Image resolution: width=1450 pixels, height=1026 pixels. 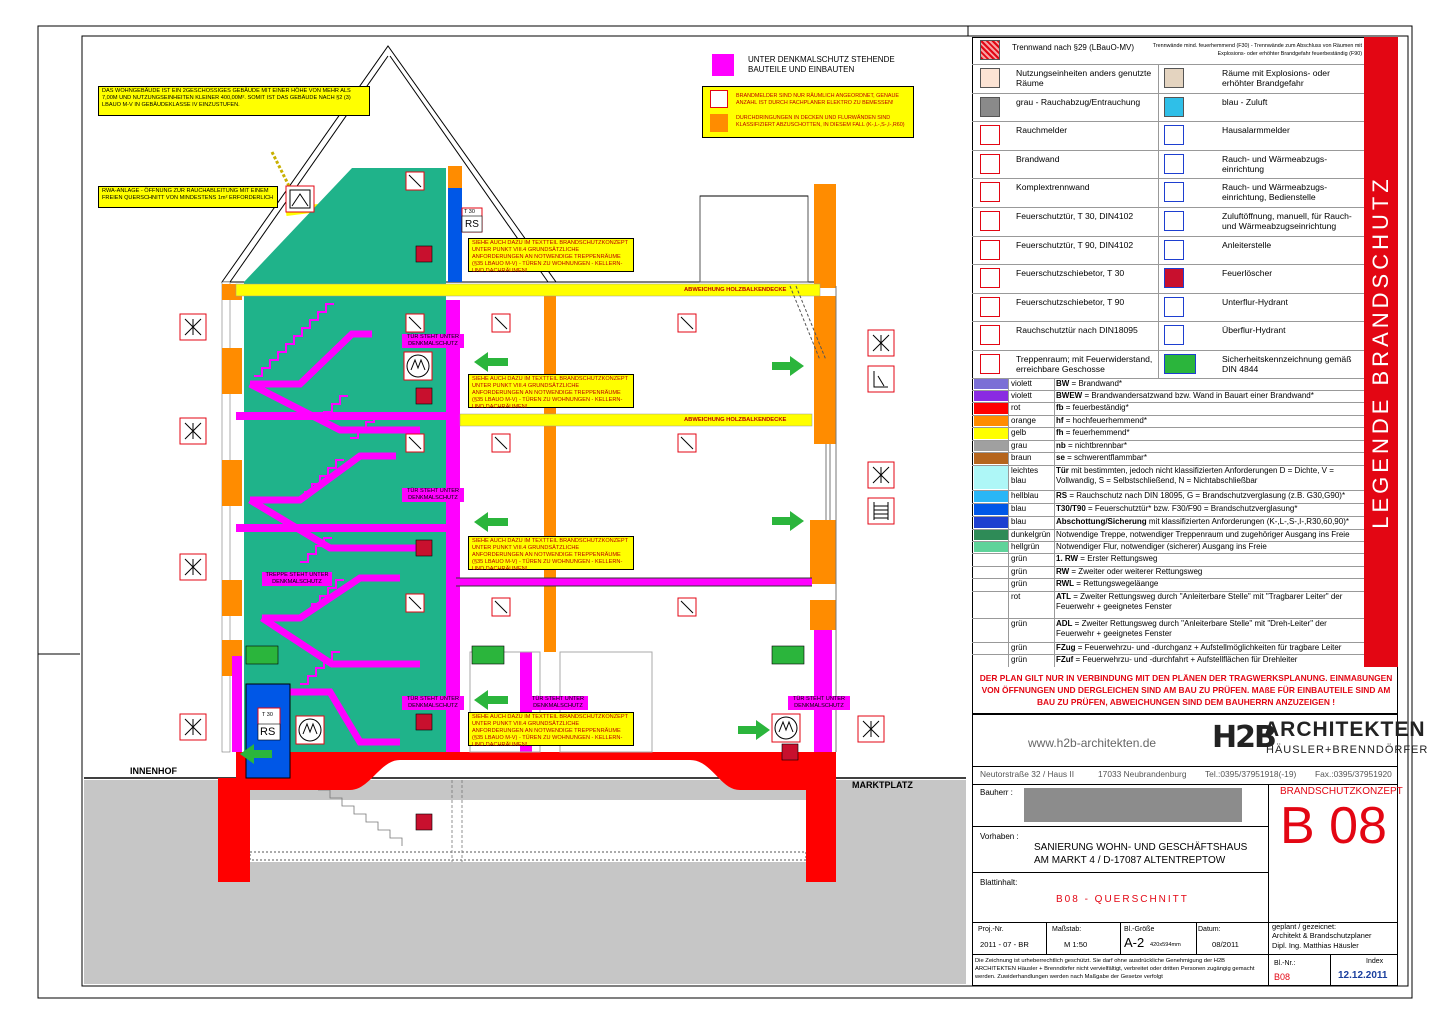 What do you see at coordinates (1105, 420) in the screenshot?
I see `legend-color-text: = hochfeuerhemmend*` at bounding box center [1105, 420].